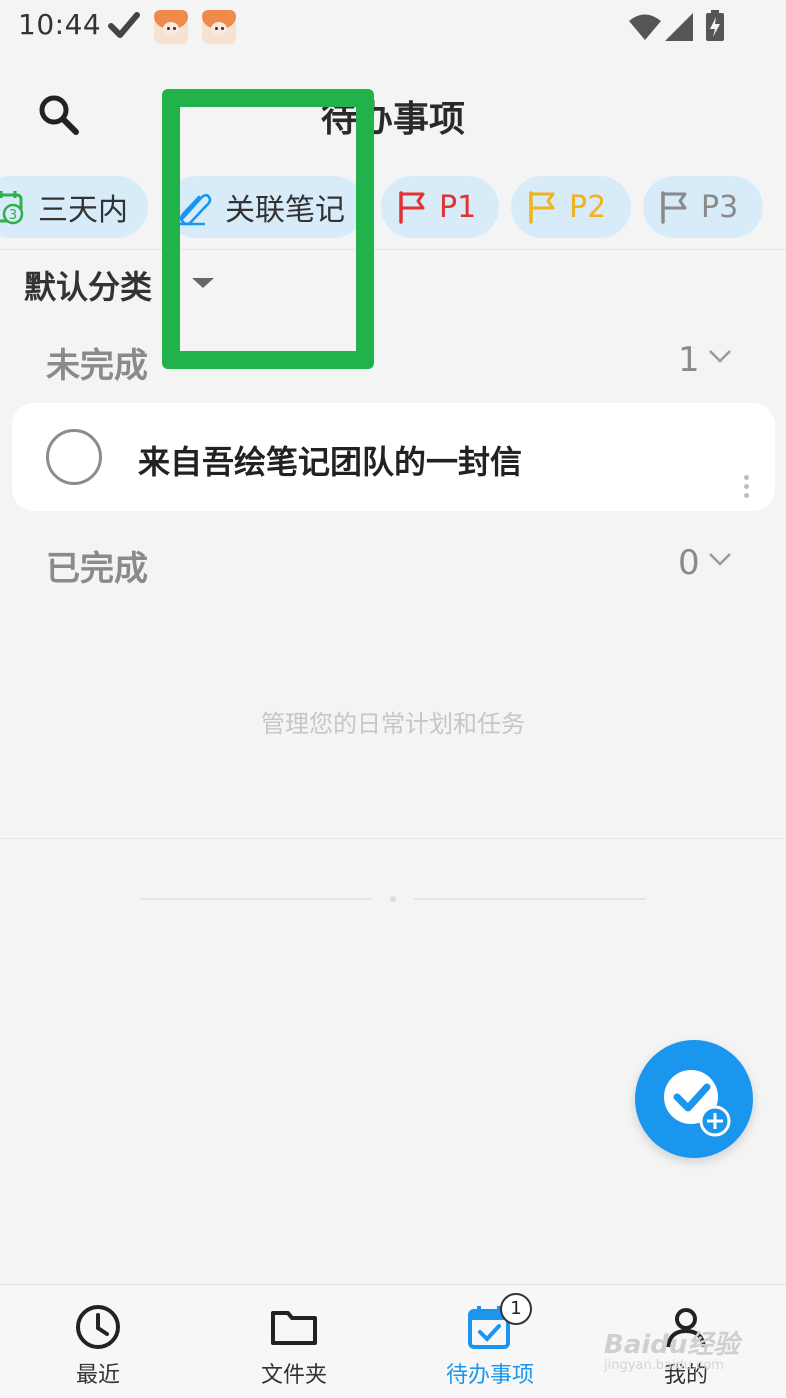 This screenshot has height=1398, width=786. Describe the element at coordinates (664, 1365) in the screenshot. I see `watermark-sub: jingyan.baidu.com` at that location.